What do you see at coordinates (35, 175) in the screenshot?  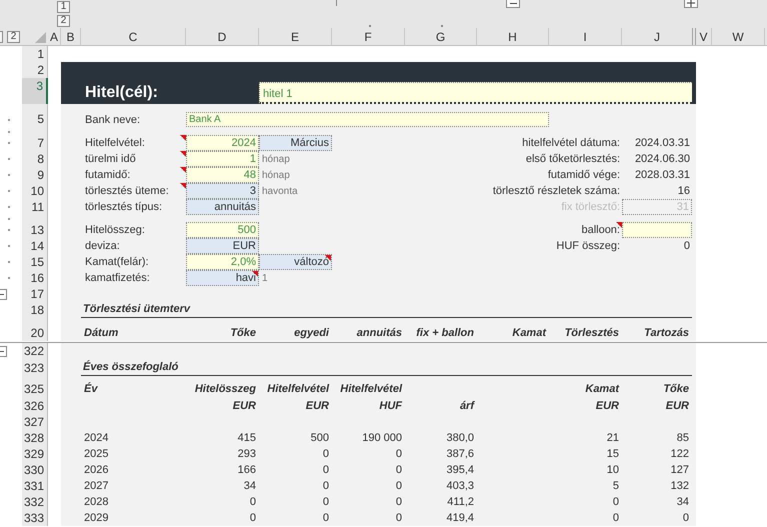 I see `row-header: 9` at bounding box center [35, 175].